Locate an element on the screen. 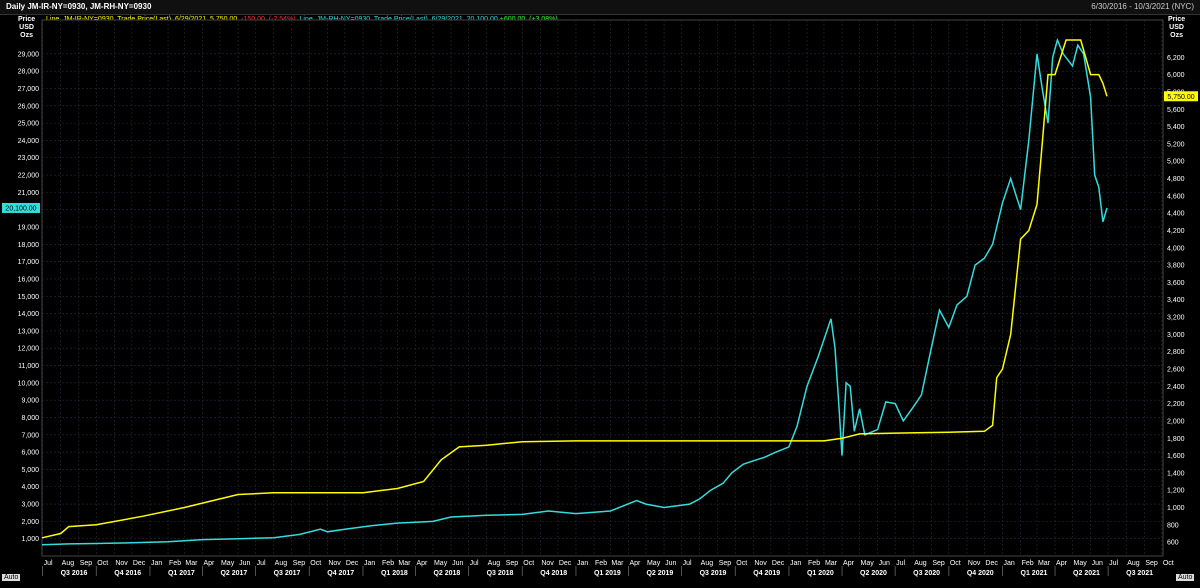  quarter-tick-label: Q1 2019 is located at coordinates (607, 573).